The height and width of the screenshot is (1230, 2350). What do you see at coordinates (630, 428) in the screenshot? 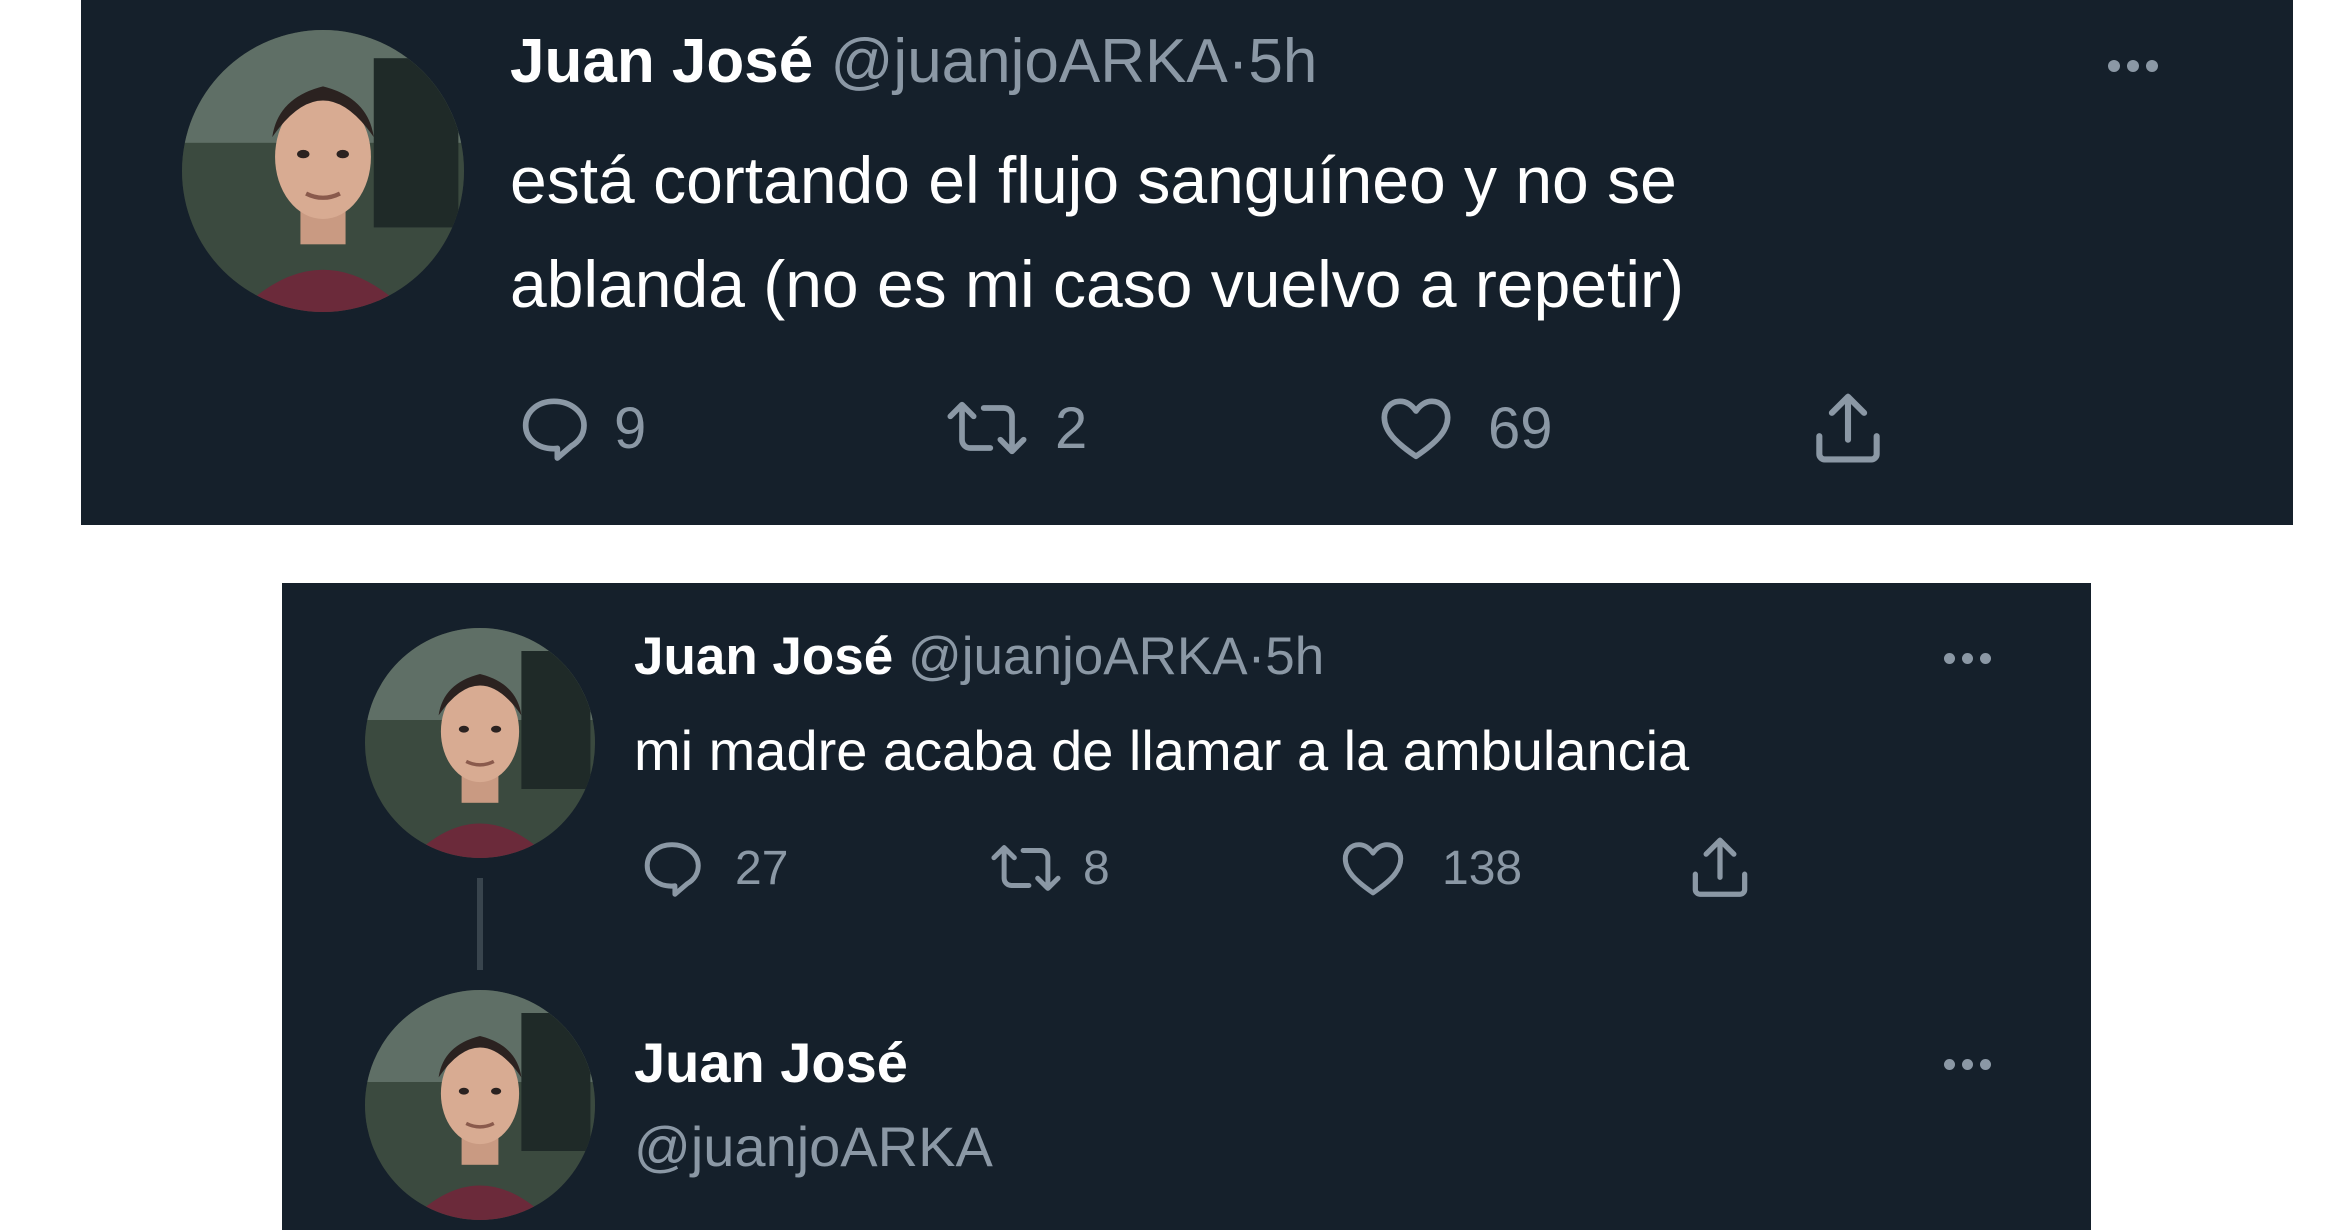
I see `reply-count: 9` at bounding box center [630, 428].